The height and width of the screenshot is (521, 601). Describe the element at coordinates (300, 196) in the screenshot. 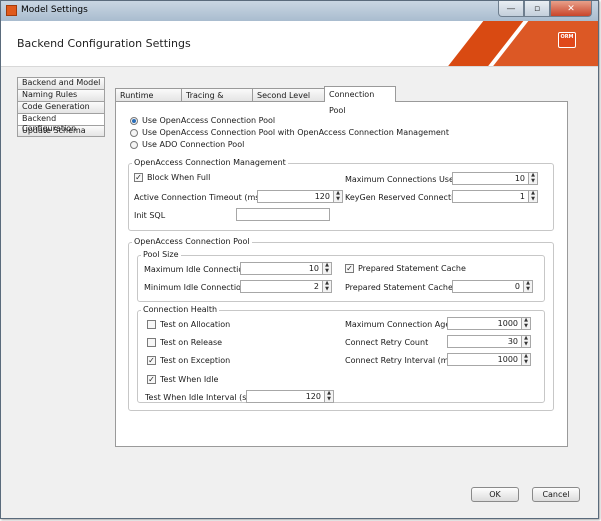

I see `active-timeout-stepper: 120 ▲ ▼` at that location.